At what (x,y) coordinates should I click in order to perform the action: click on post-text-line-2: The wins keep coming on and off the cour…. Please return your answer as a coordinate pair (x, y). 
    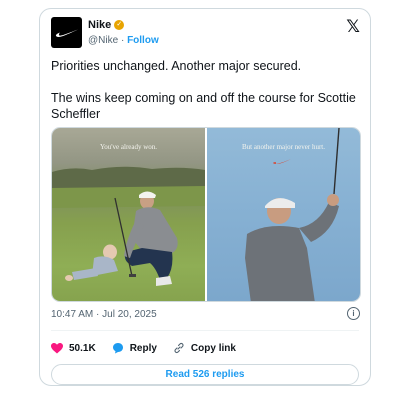
    Looking at the image, I should click on (203, 106).